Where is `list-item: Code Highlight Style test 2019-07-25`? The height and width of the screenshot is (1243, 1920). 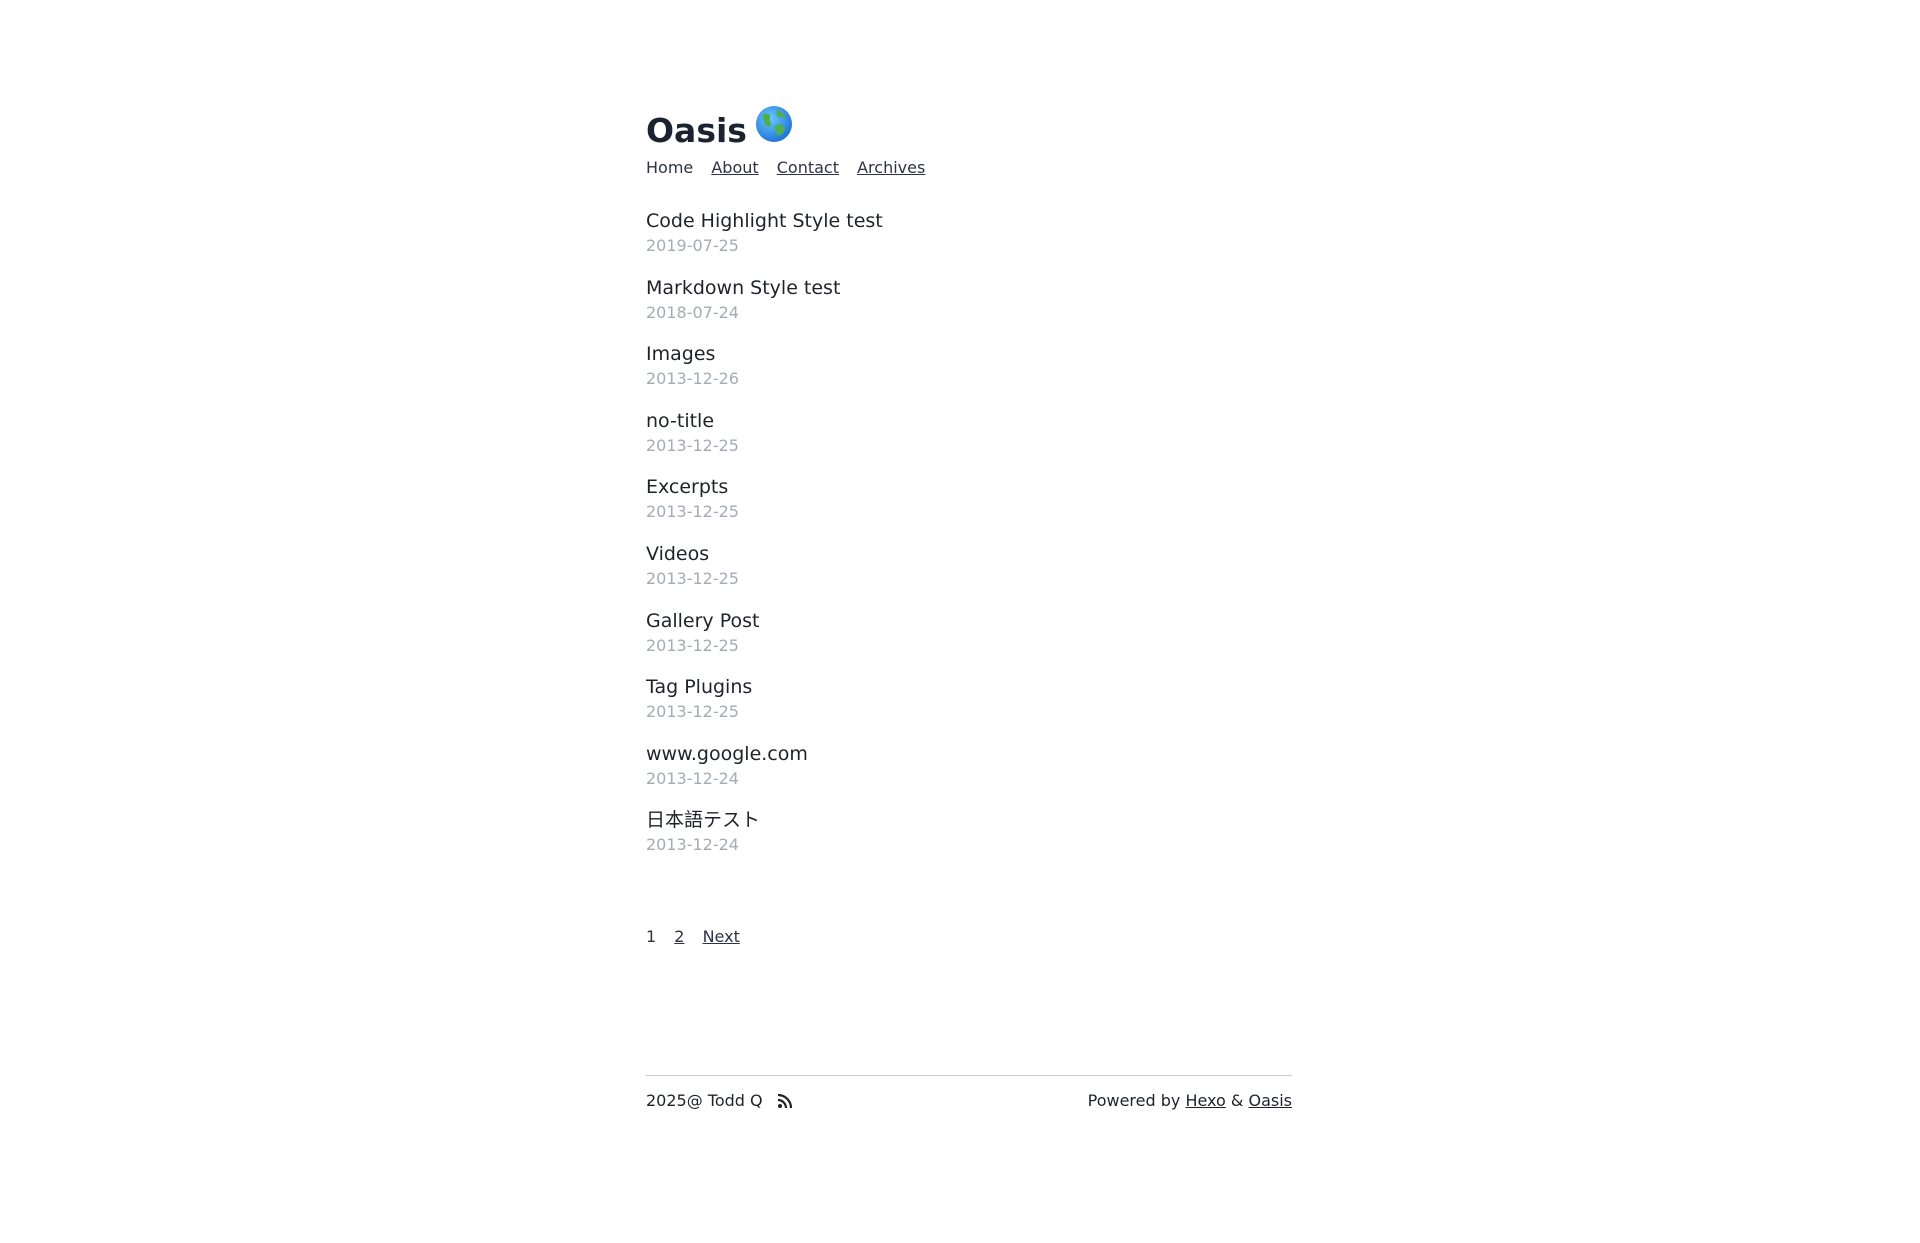 list-item: Code Highlight Style test 2019-07-25 is located at coordinates (969, 241).